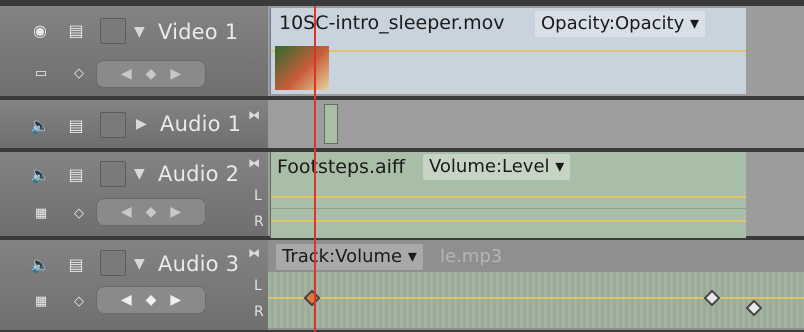 The height and width of the screenshot is (332, 804). Describe the element at coordinates (342, 256) in the screenshot. I see `effect-label: Track:Volume` at that location.